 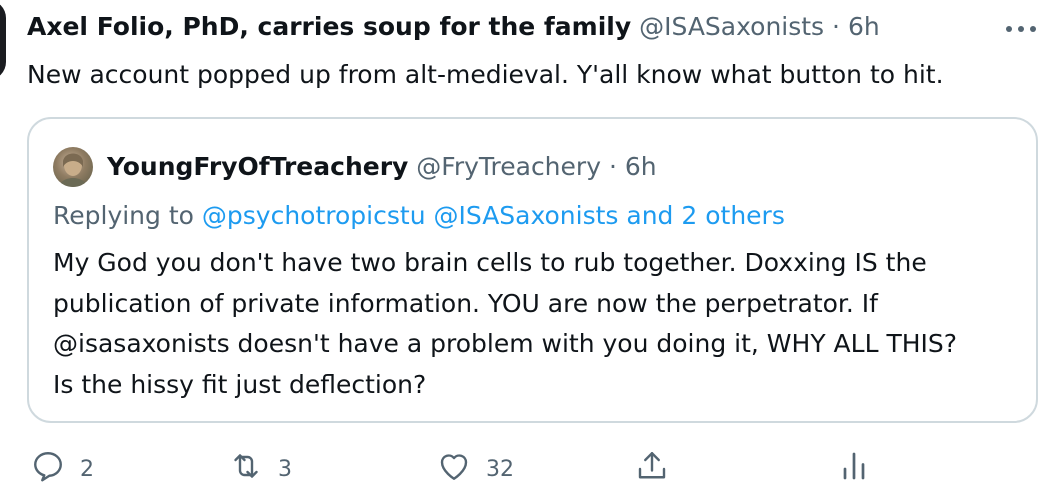 I want to click on share-button, so click(x=652, y=468).